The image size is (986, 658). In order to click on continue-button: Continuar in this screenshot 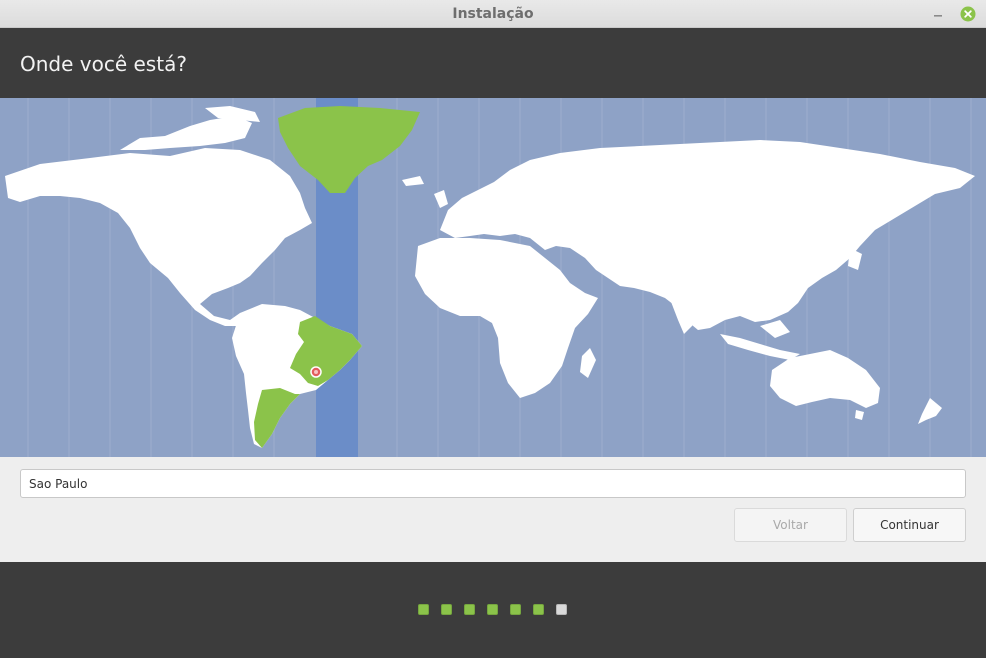, I will do `click(909, 525)`.